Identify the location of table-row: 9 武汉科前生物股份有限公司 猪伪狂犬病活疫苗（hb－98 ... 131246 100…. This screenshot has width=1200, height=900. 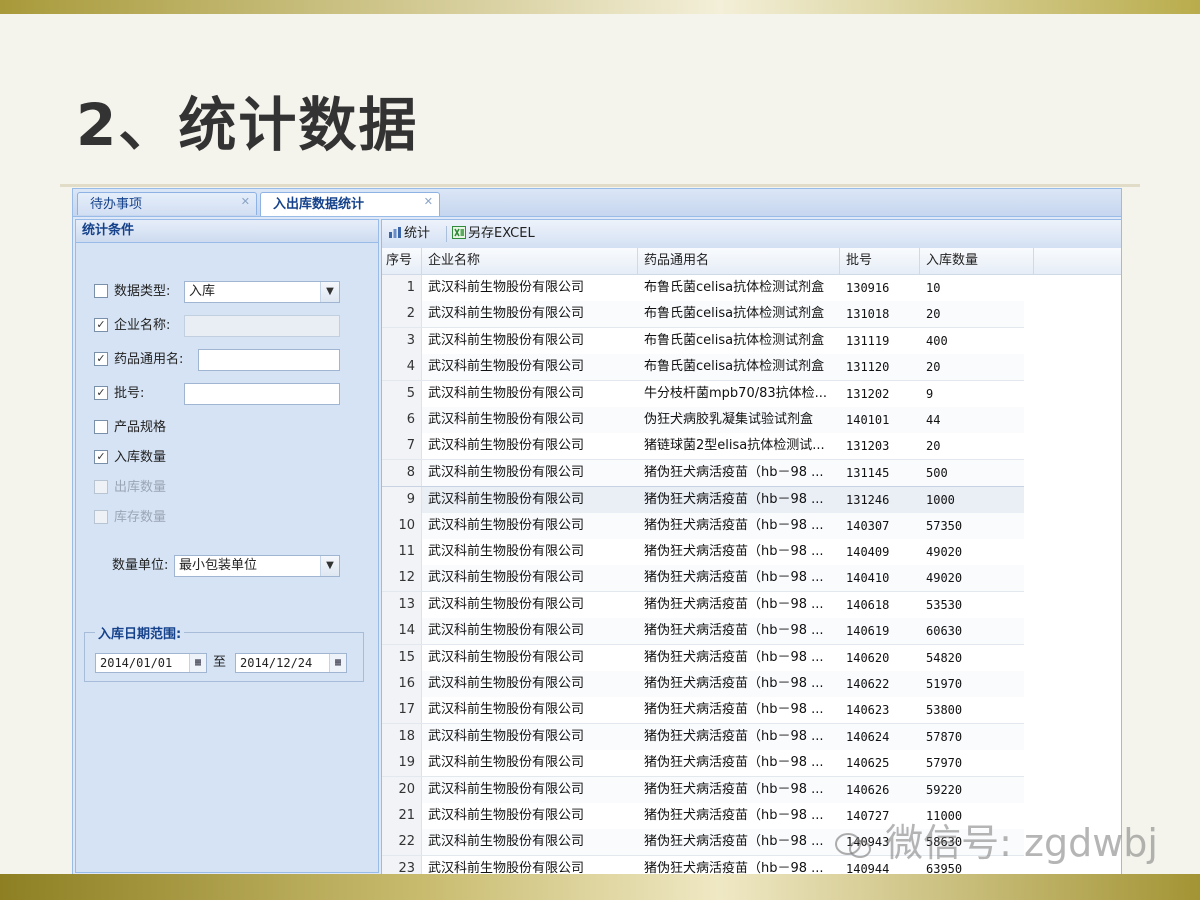
(703, 500).